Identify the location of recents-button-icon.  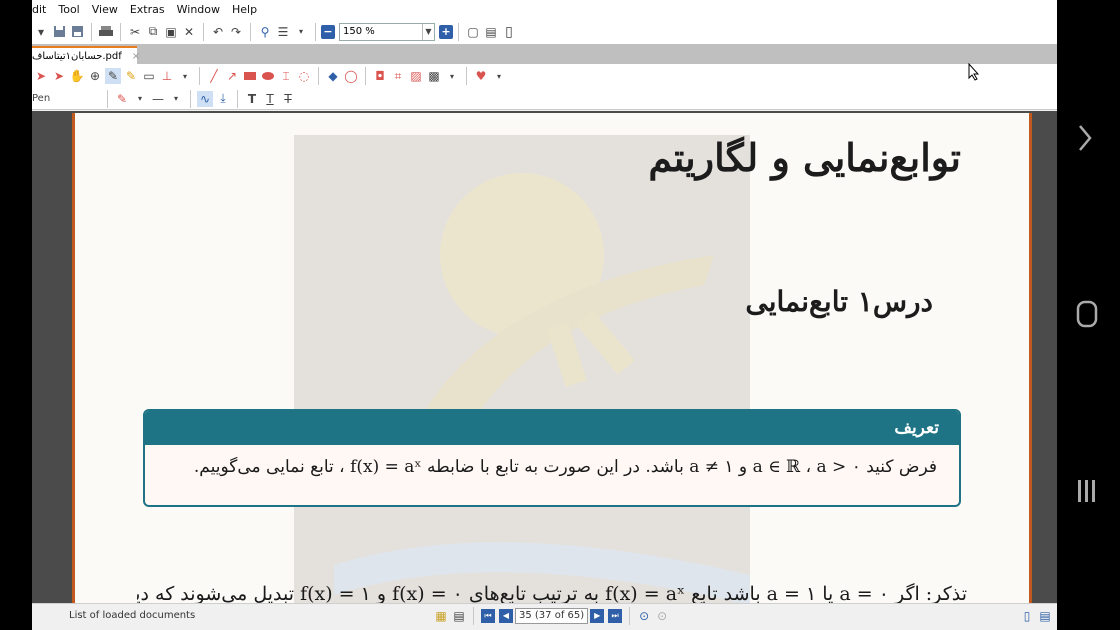
(1087, 493).